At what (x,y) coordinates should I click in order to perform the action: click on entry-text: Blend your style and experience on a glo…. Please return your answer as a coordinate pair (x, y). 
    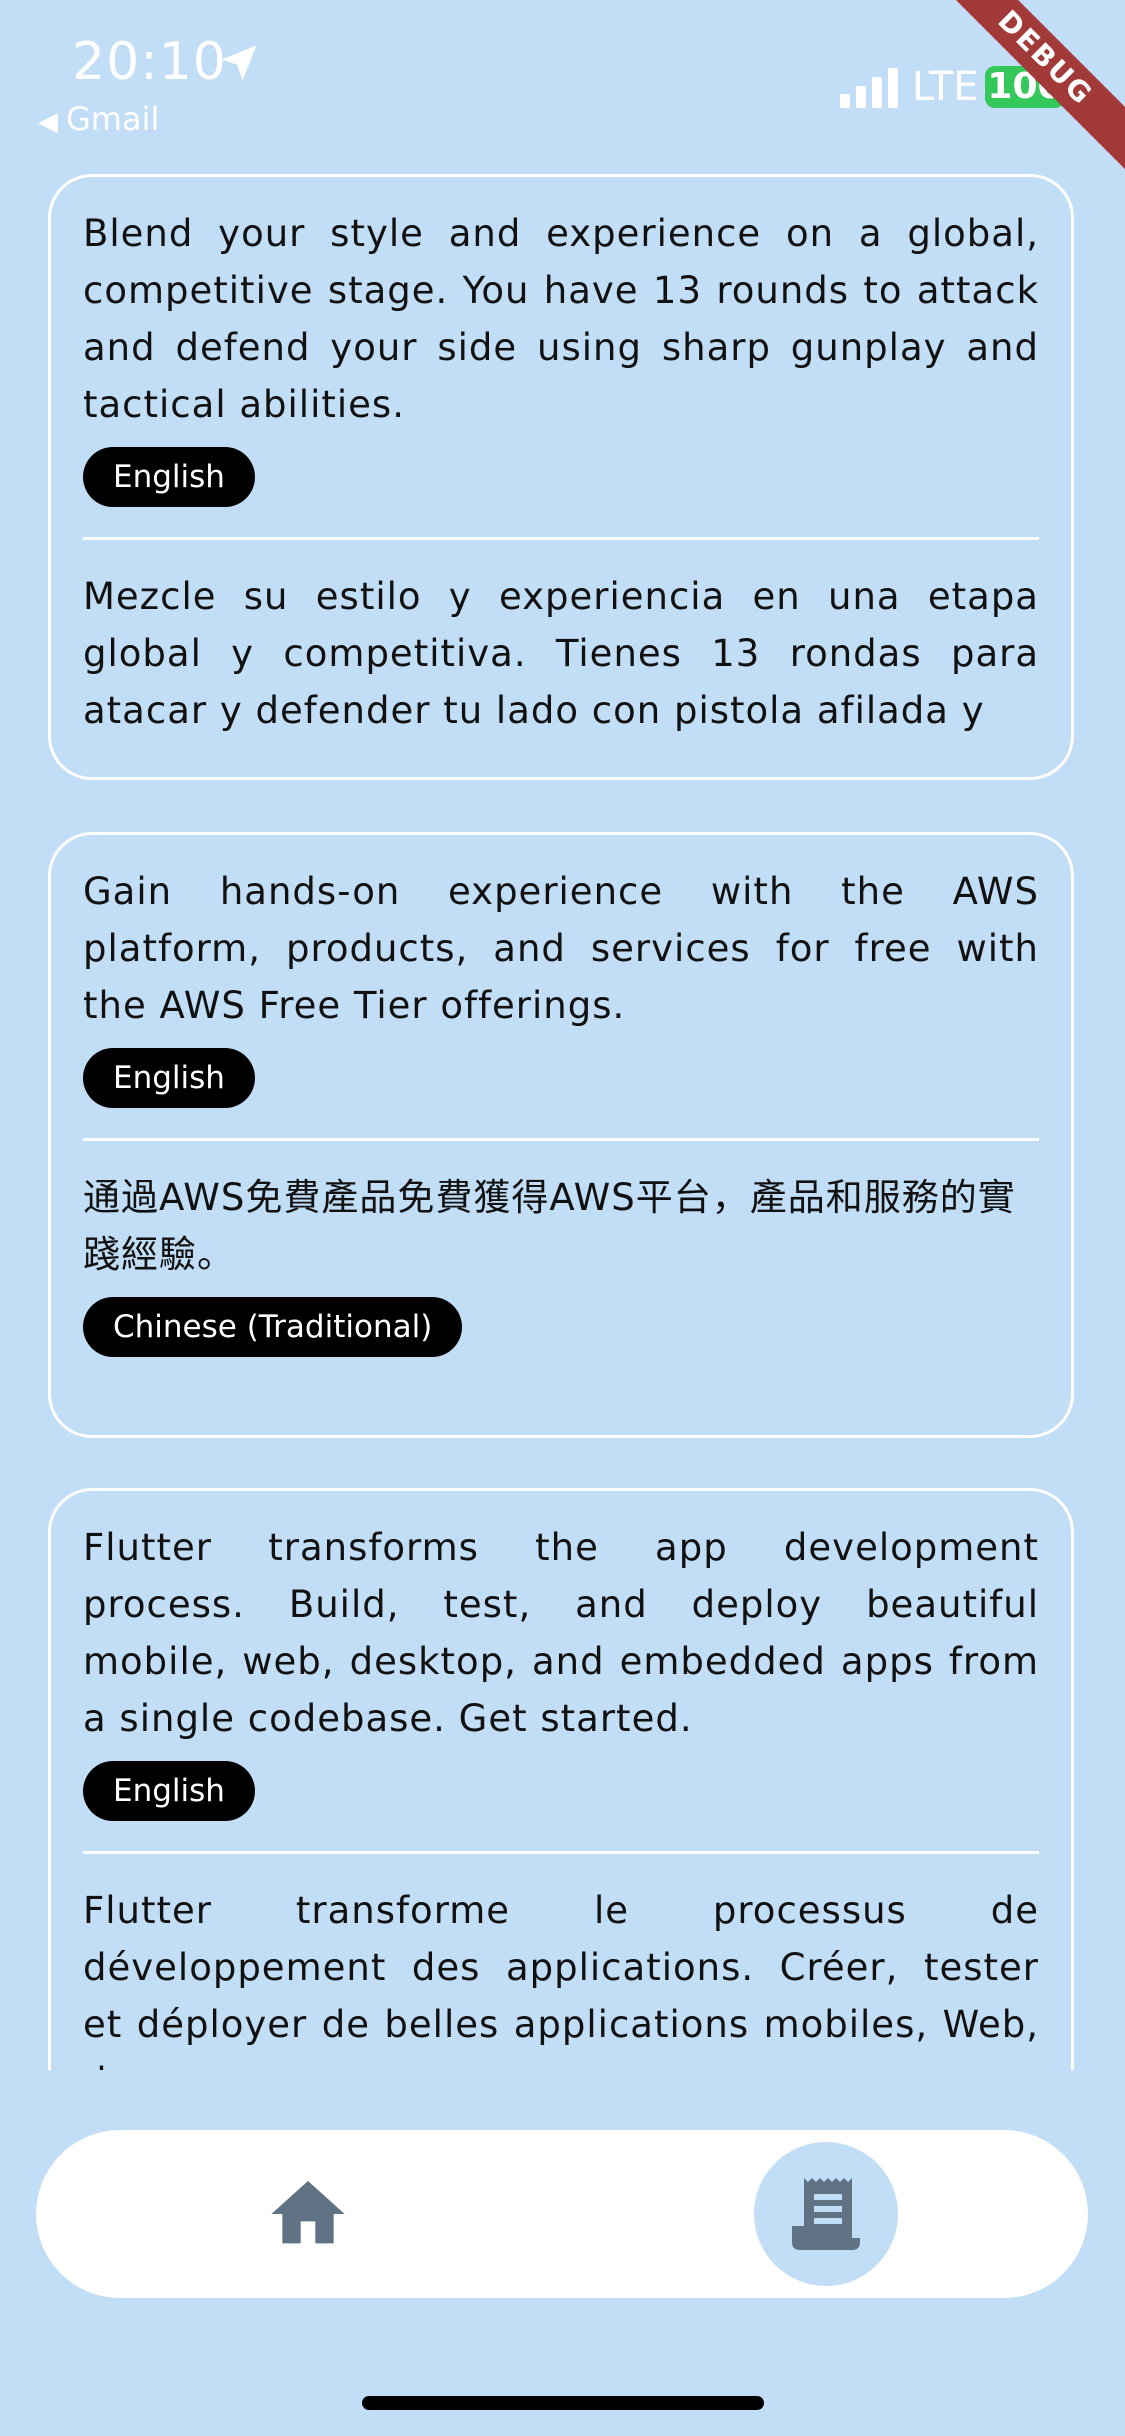
    Looking at the image, I should click on (561, 319).